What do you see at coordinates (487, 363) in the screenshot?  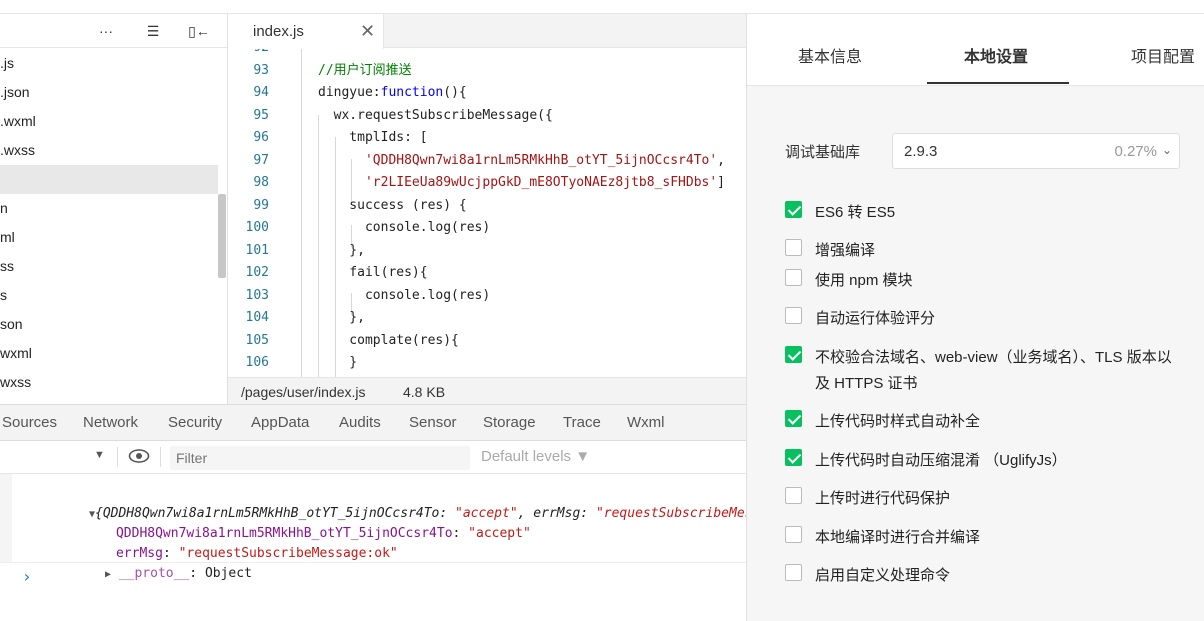 I see `code-line: 106 }` at bounding box center [487, 363].